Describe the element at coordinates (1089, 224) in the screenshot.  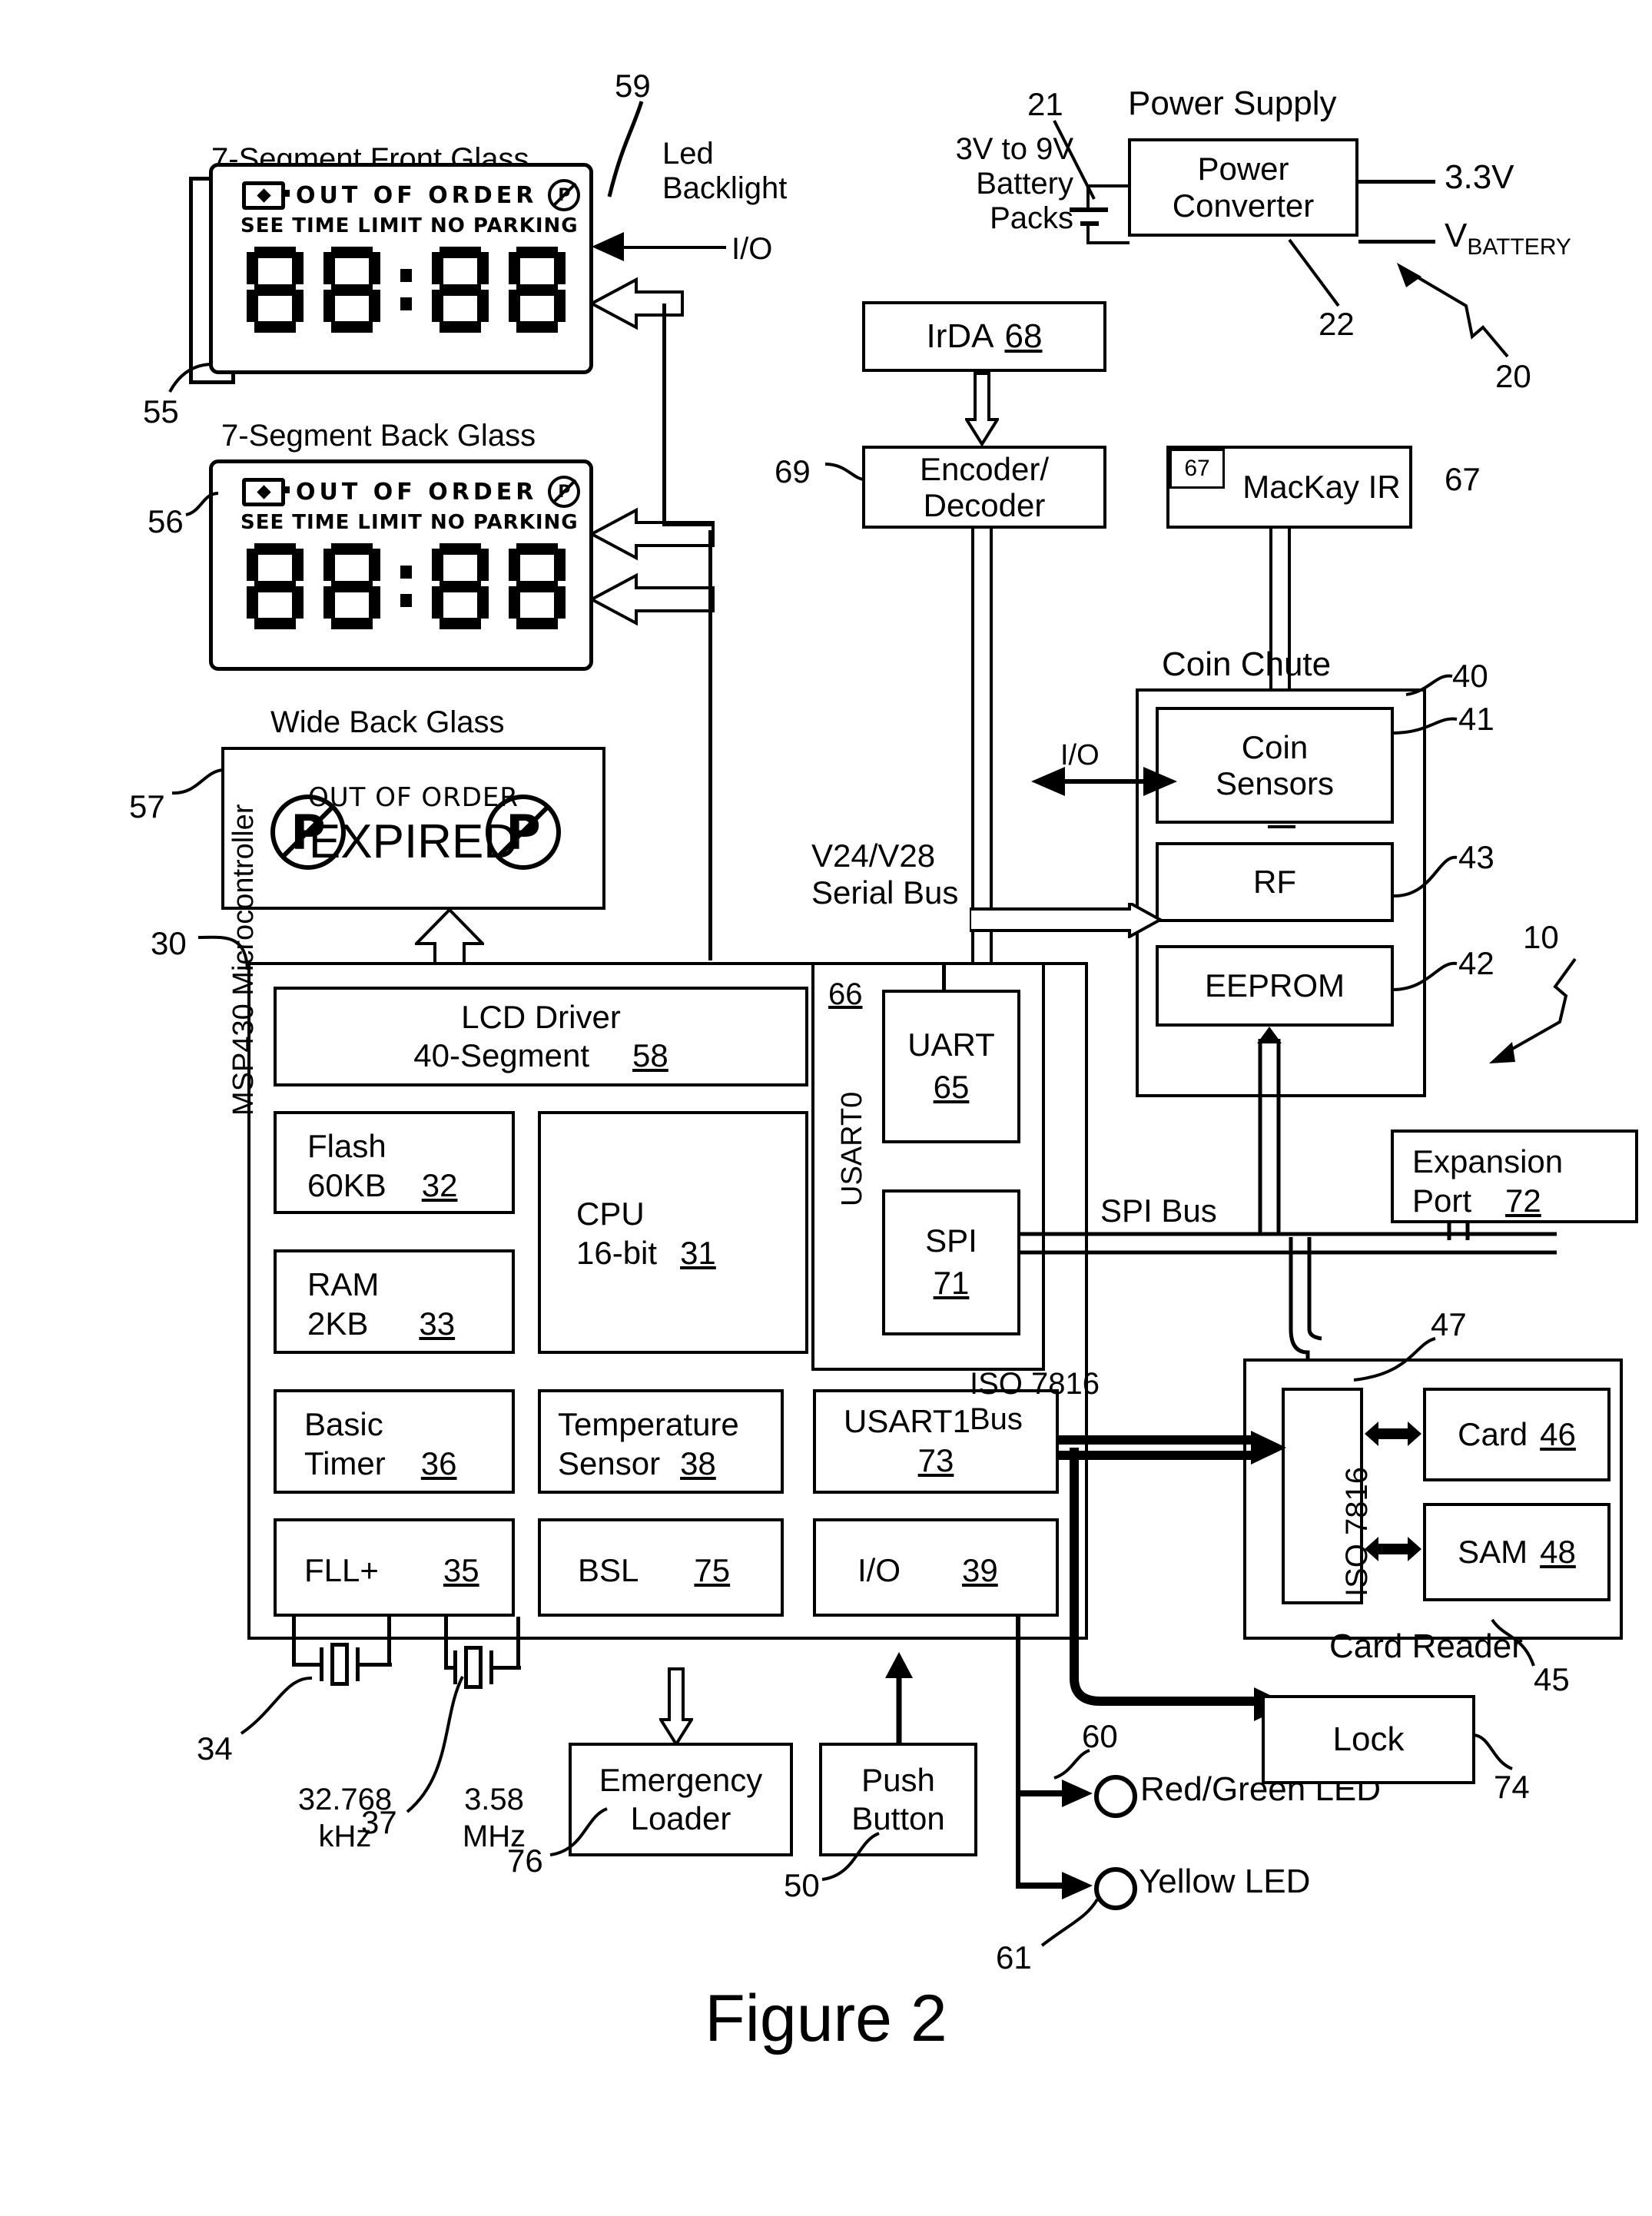
I see `battery-plate-short` at that location.